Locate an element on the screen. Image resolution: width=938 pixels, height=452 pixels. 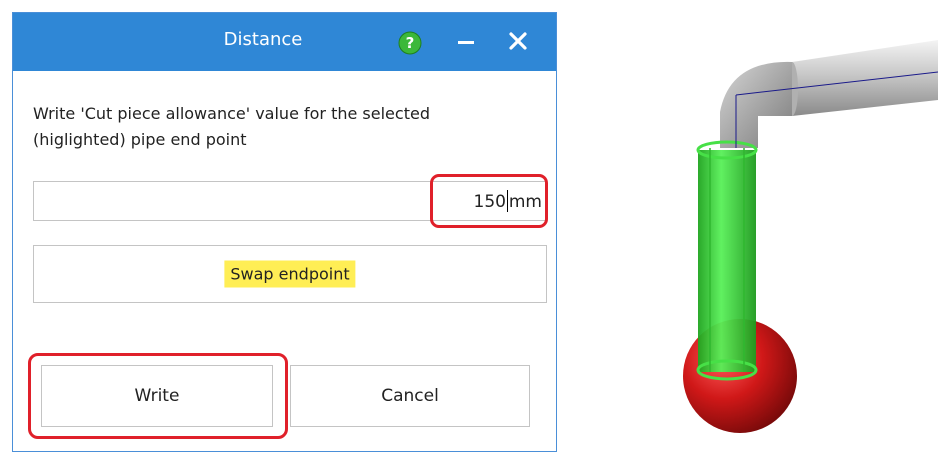
value-highlight-annotation is located at coordinates (489, 201).